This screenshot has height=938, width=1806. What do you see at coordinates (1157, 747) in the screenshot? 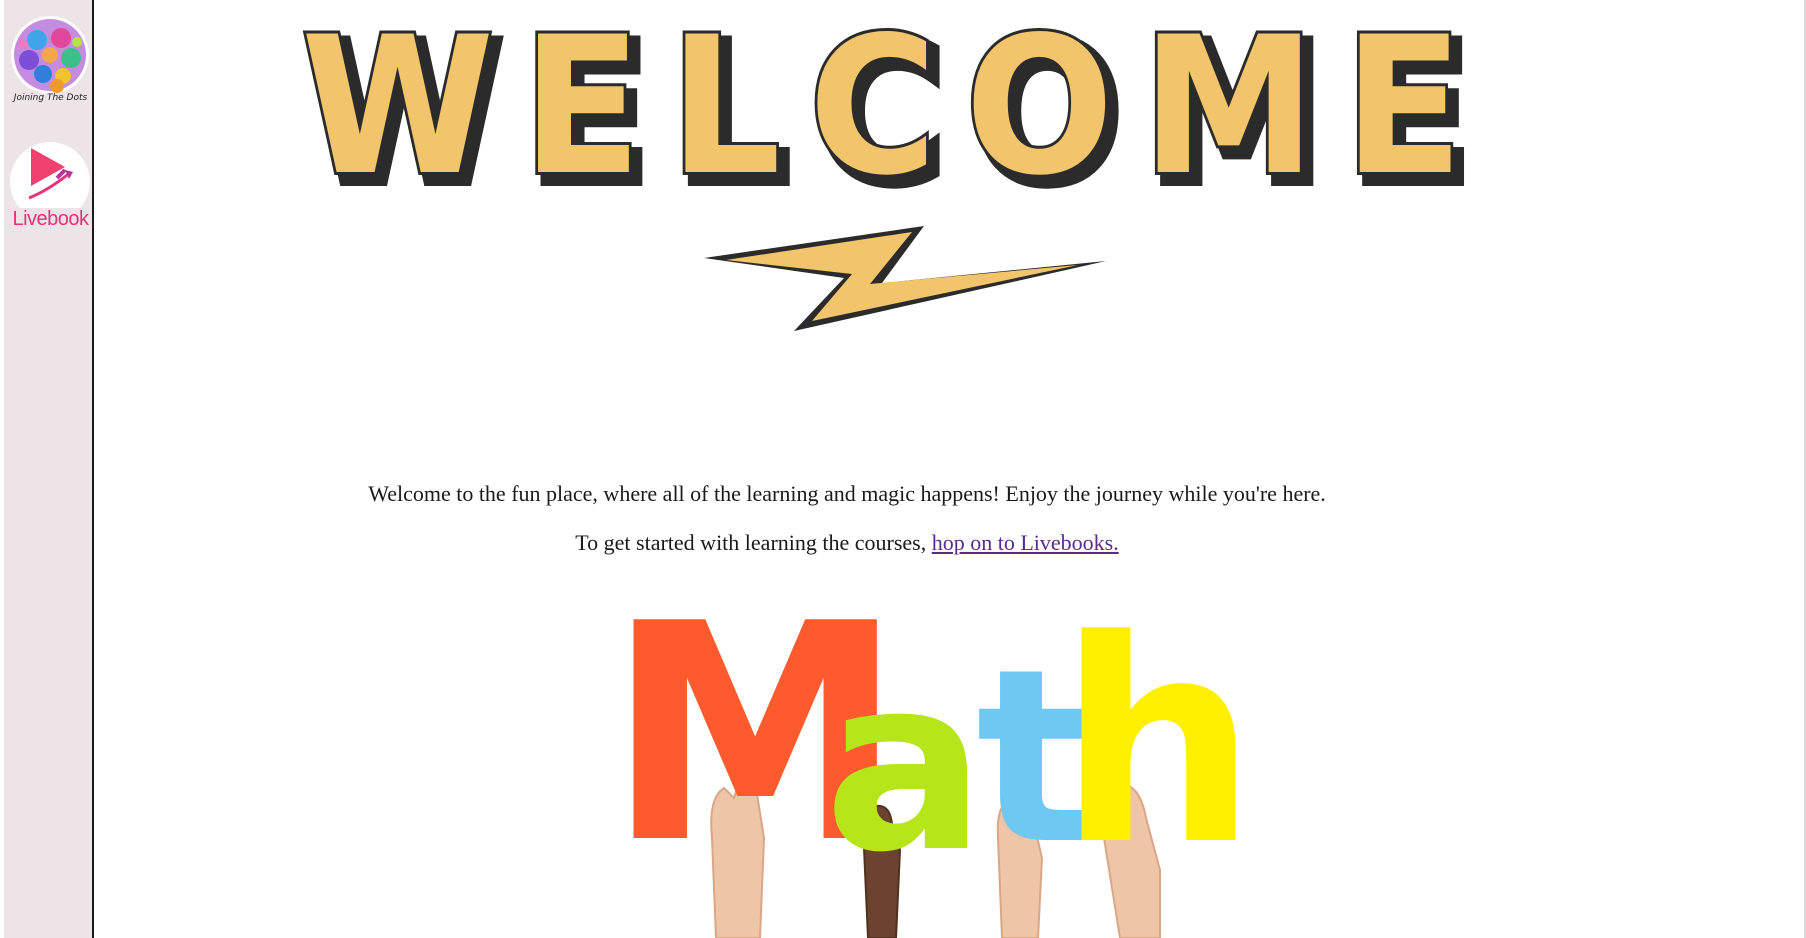
I see `math-letter-h: h` at bounding box center [1157, 747].